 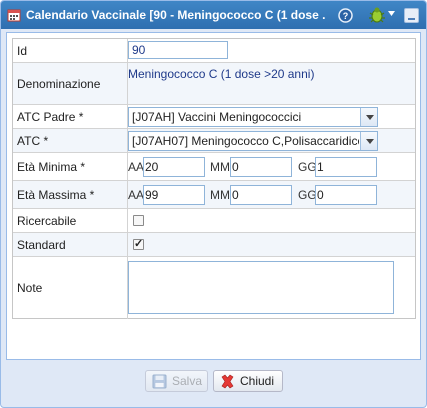 I want to click on floppy-disk-icon, so click(x=159, y=381).